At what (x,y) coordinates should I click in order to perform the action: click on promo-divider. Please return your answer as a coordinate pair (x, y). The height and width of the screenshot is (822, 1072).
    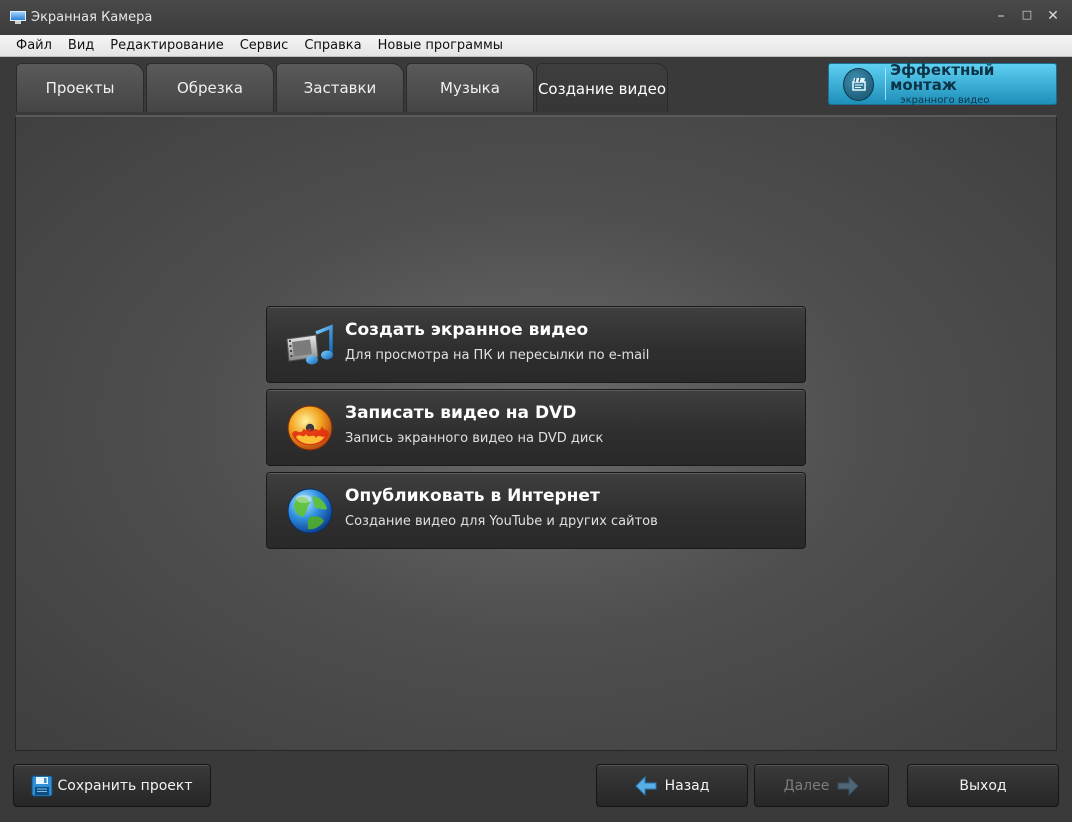
    Looking at the image, I should click on (886, 84).